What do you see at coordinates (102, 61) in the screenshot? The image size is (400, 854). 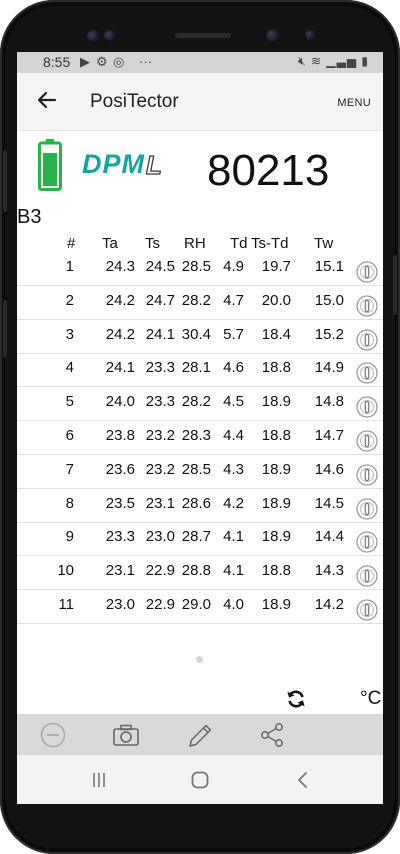 I see `settings-icon: ⚙` at bounding box center [102, 61].